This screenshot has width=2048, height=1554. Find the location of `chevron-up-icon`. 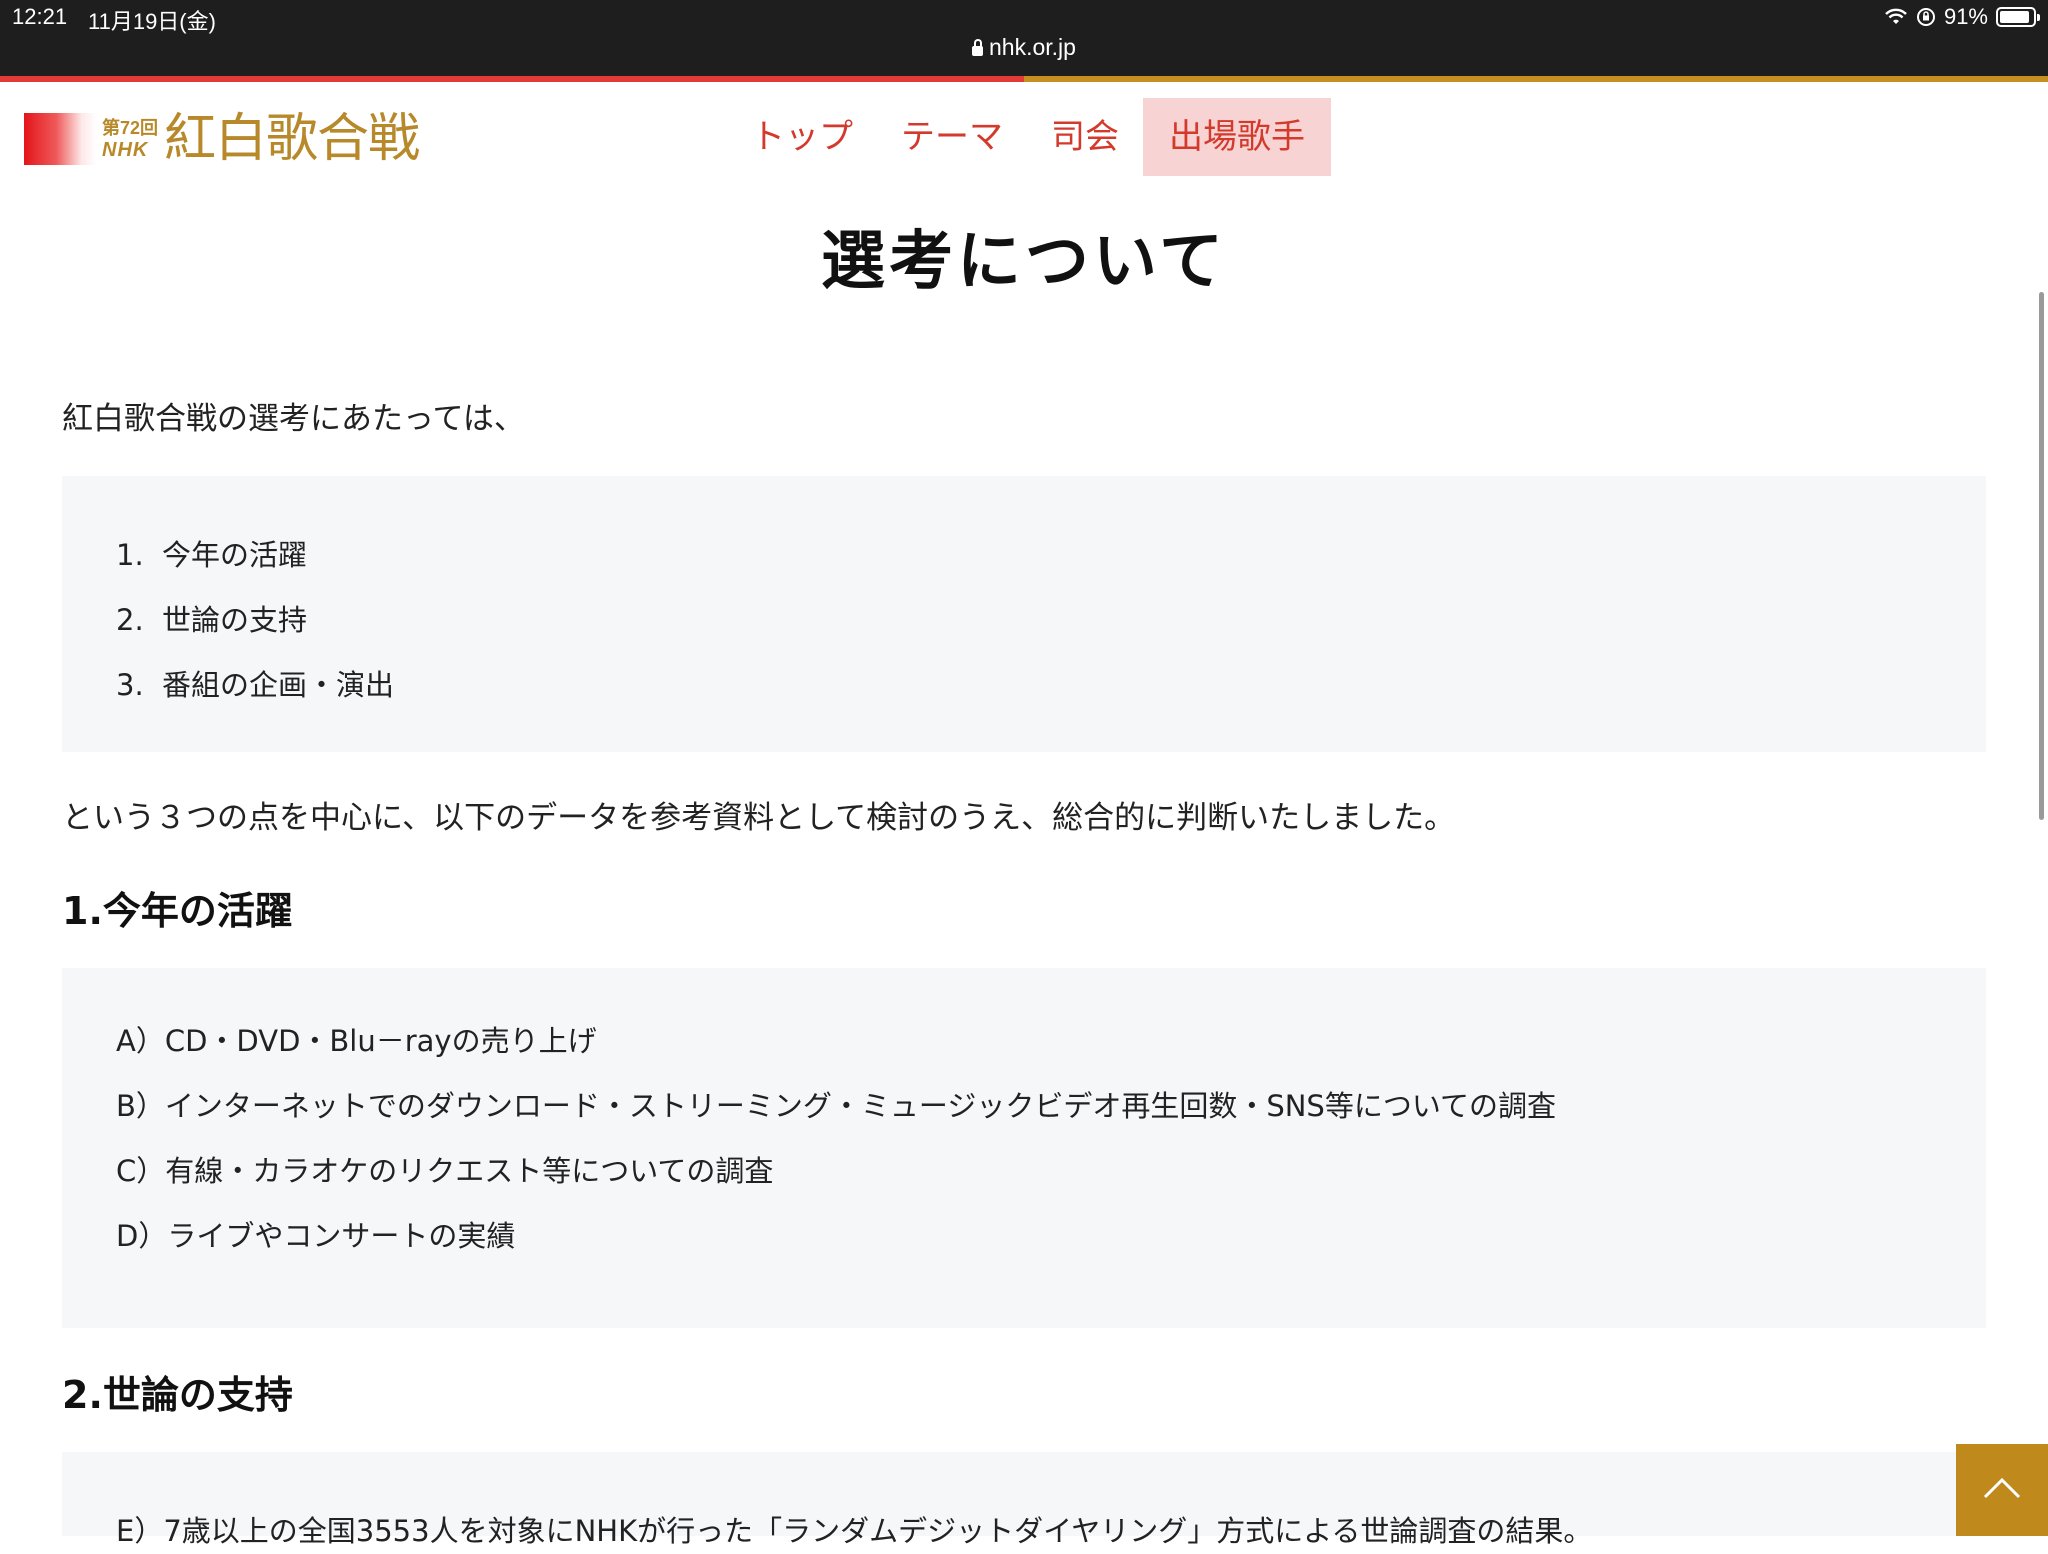

chevron-up-icon is located at coordinates (2002, 1488).